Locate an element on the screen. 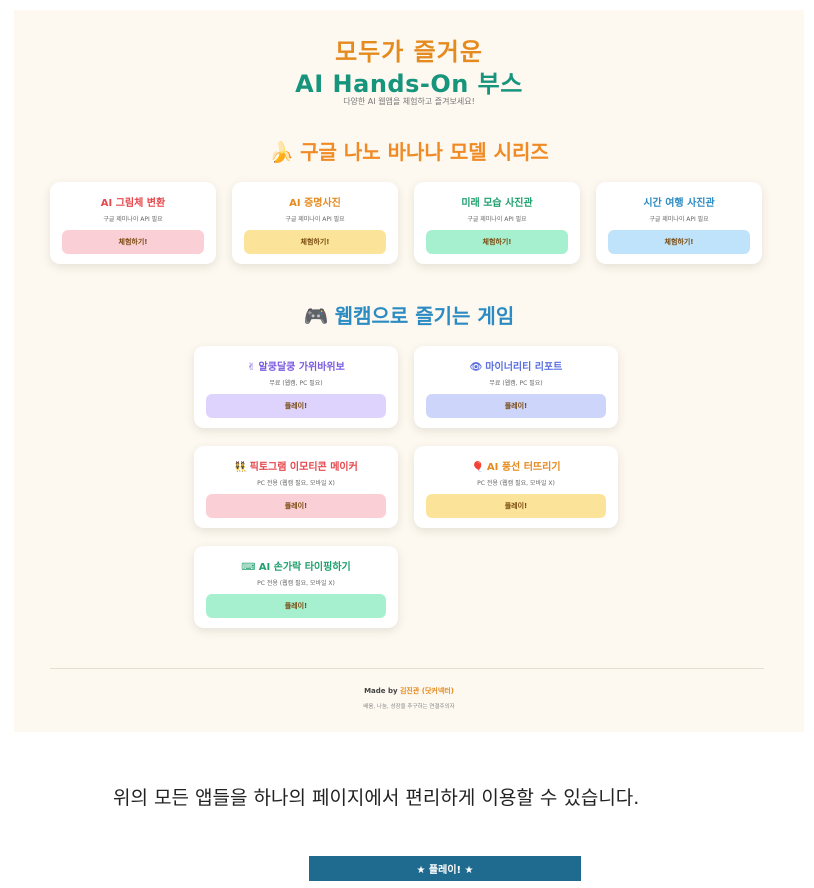  keyboard-icon: ⌨ is located at coordinates (248, 567).